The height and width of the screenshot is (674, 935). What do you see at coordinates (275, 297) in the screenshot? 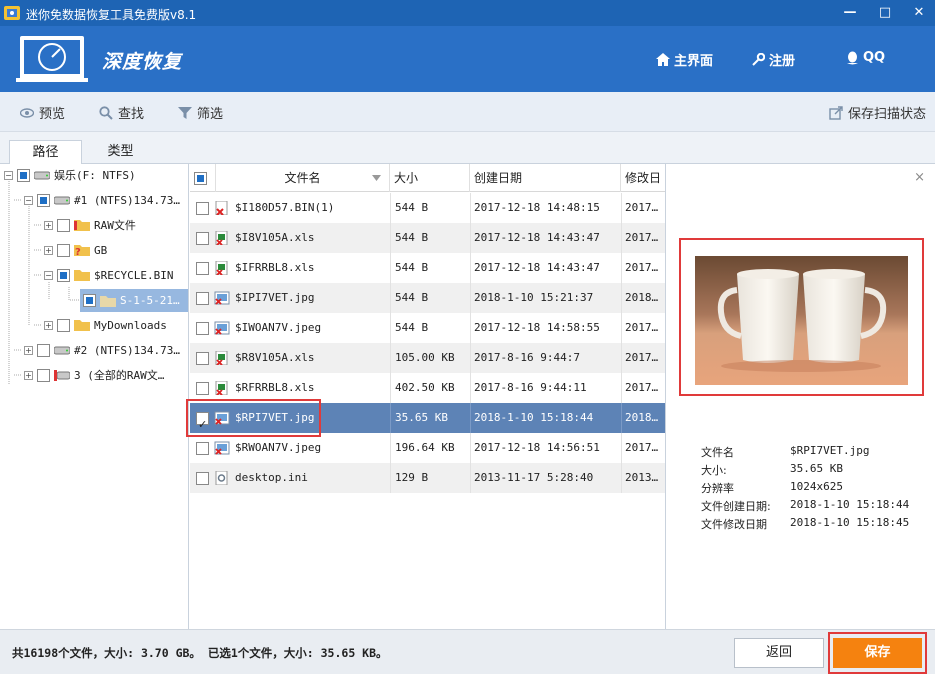
I see `file-name: $IPI7VET.jpg` at bounding box center [275, 297].